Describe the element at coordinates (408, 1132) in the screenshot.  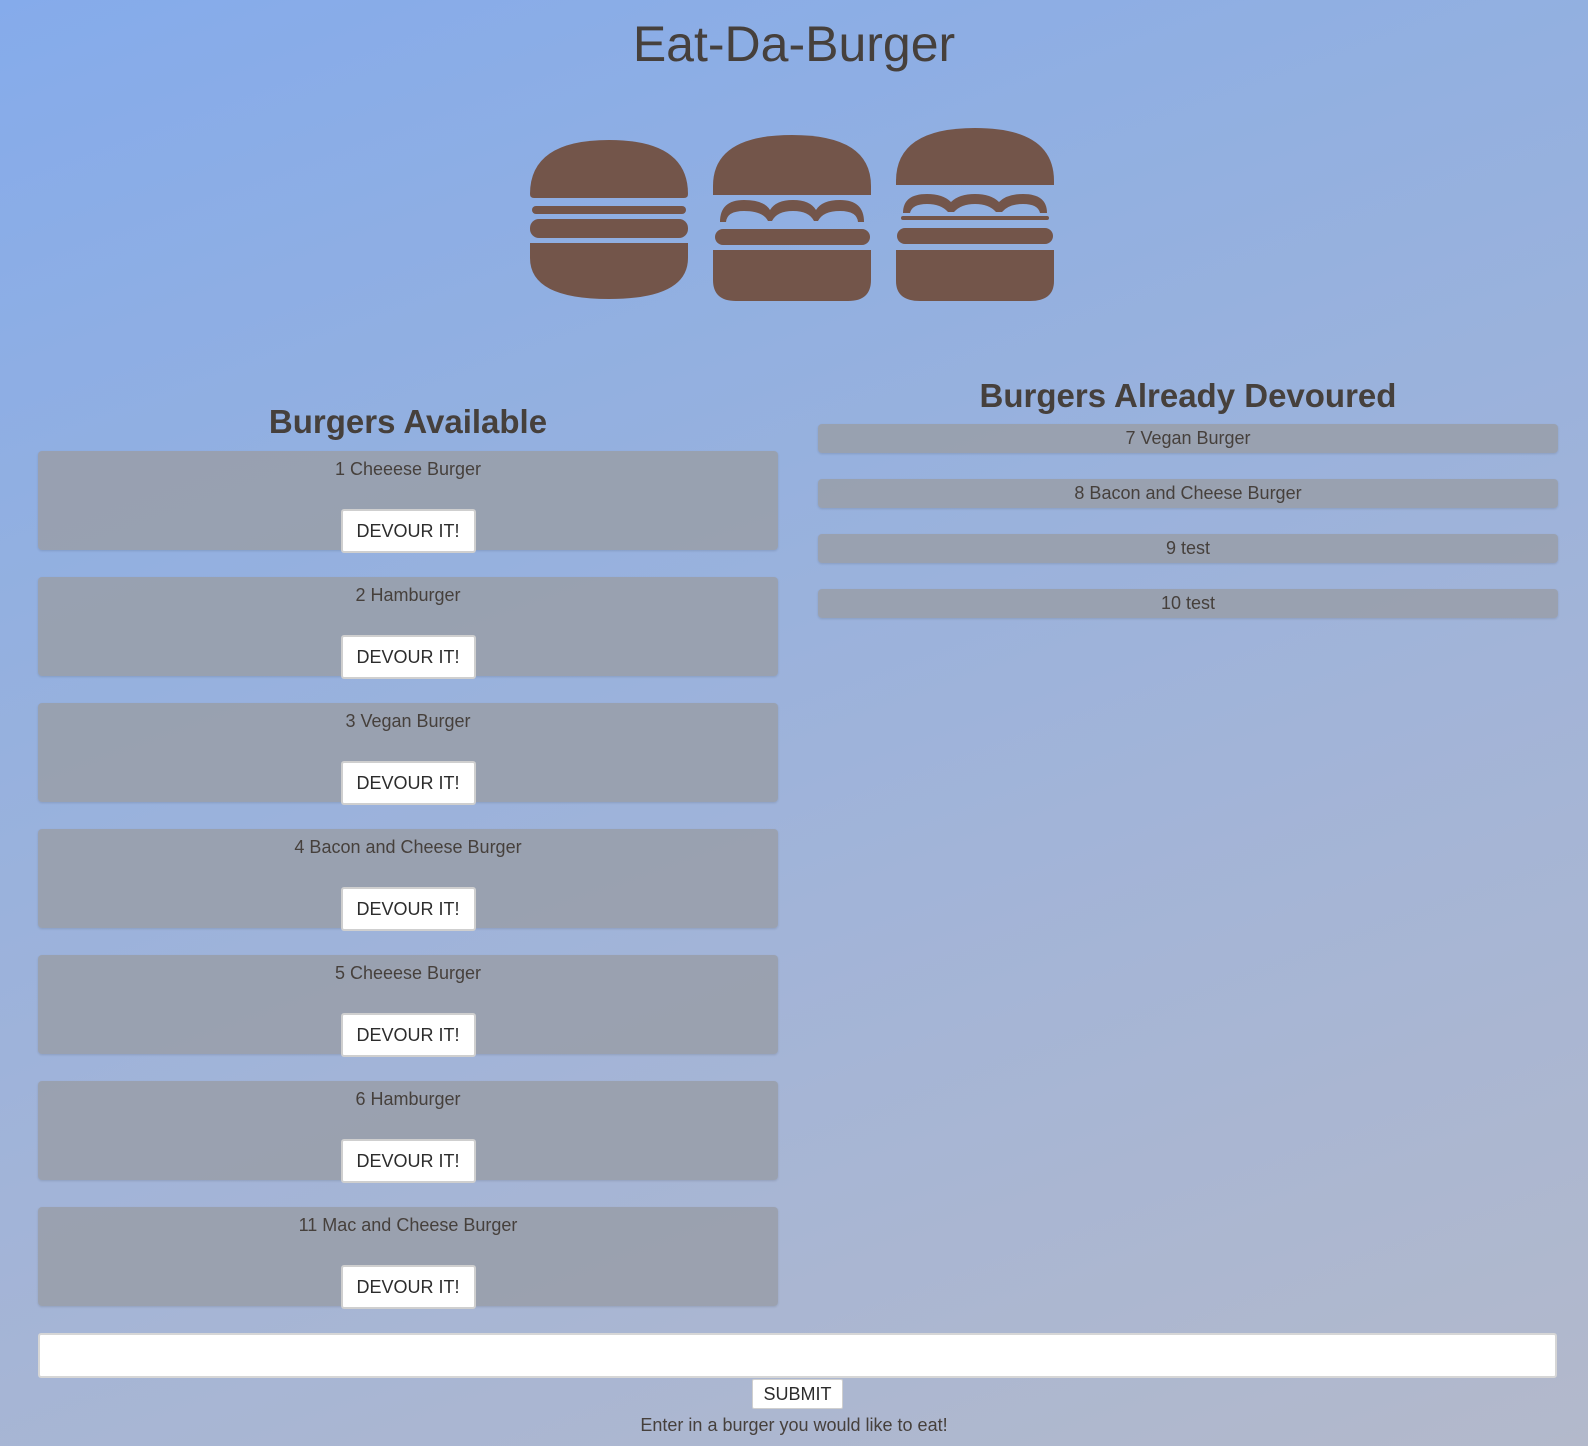
I see `available-burger-card: 6 Hamburger DEVOUR IT!` at that location.